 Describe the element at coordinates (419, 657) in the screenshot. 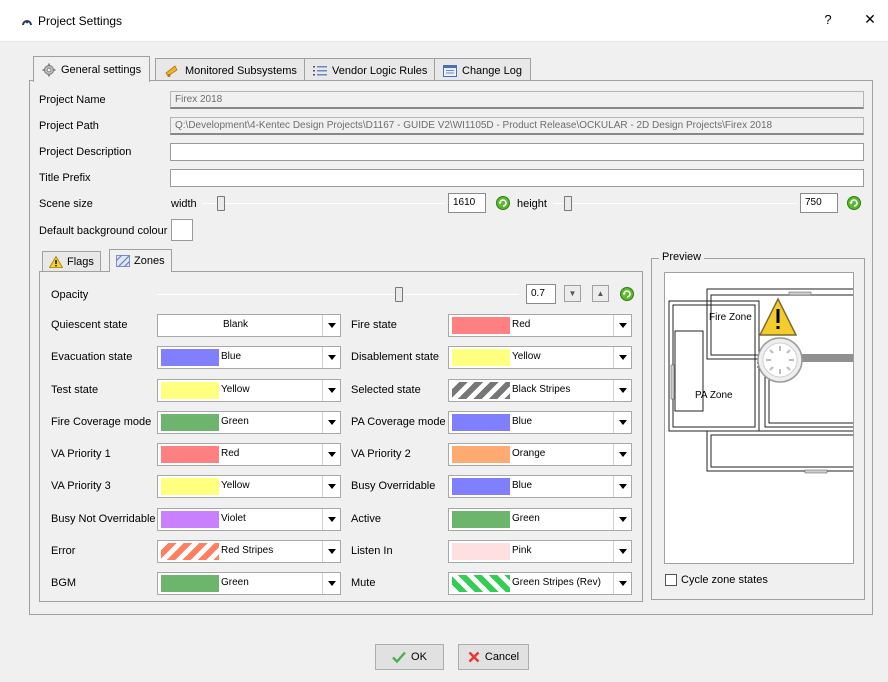

I see `ok-label: OK` at that location.